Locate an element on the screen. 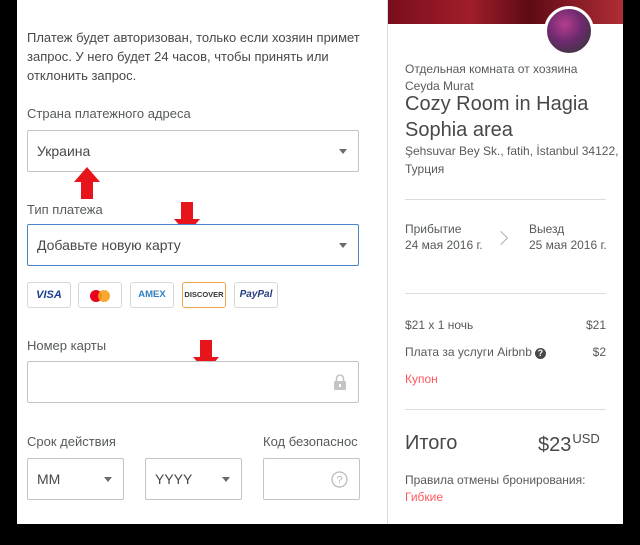 The height and width of the screenshot is (545, 640). mastercard-icon is located at coordinates (100, 295).